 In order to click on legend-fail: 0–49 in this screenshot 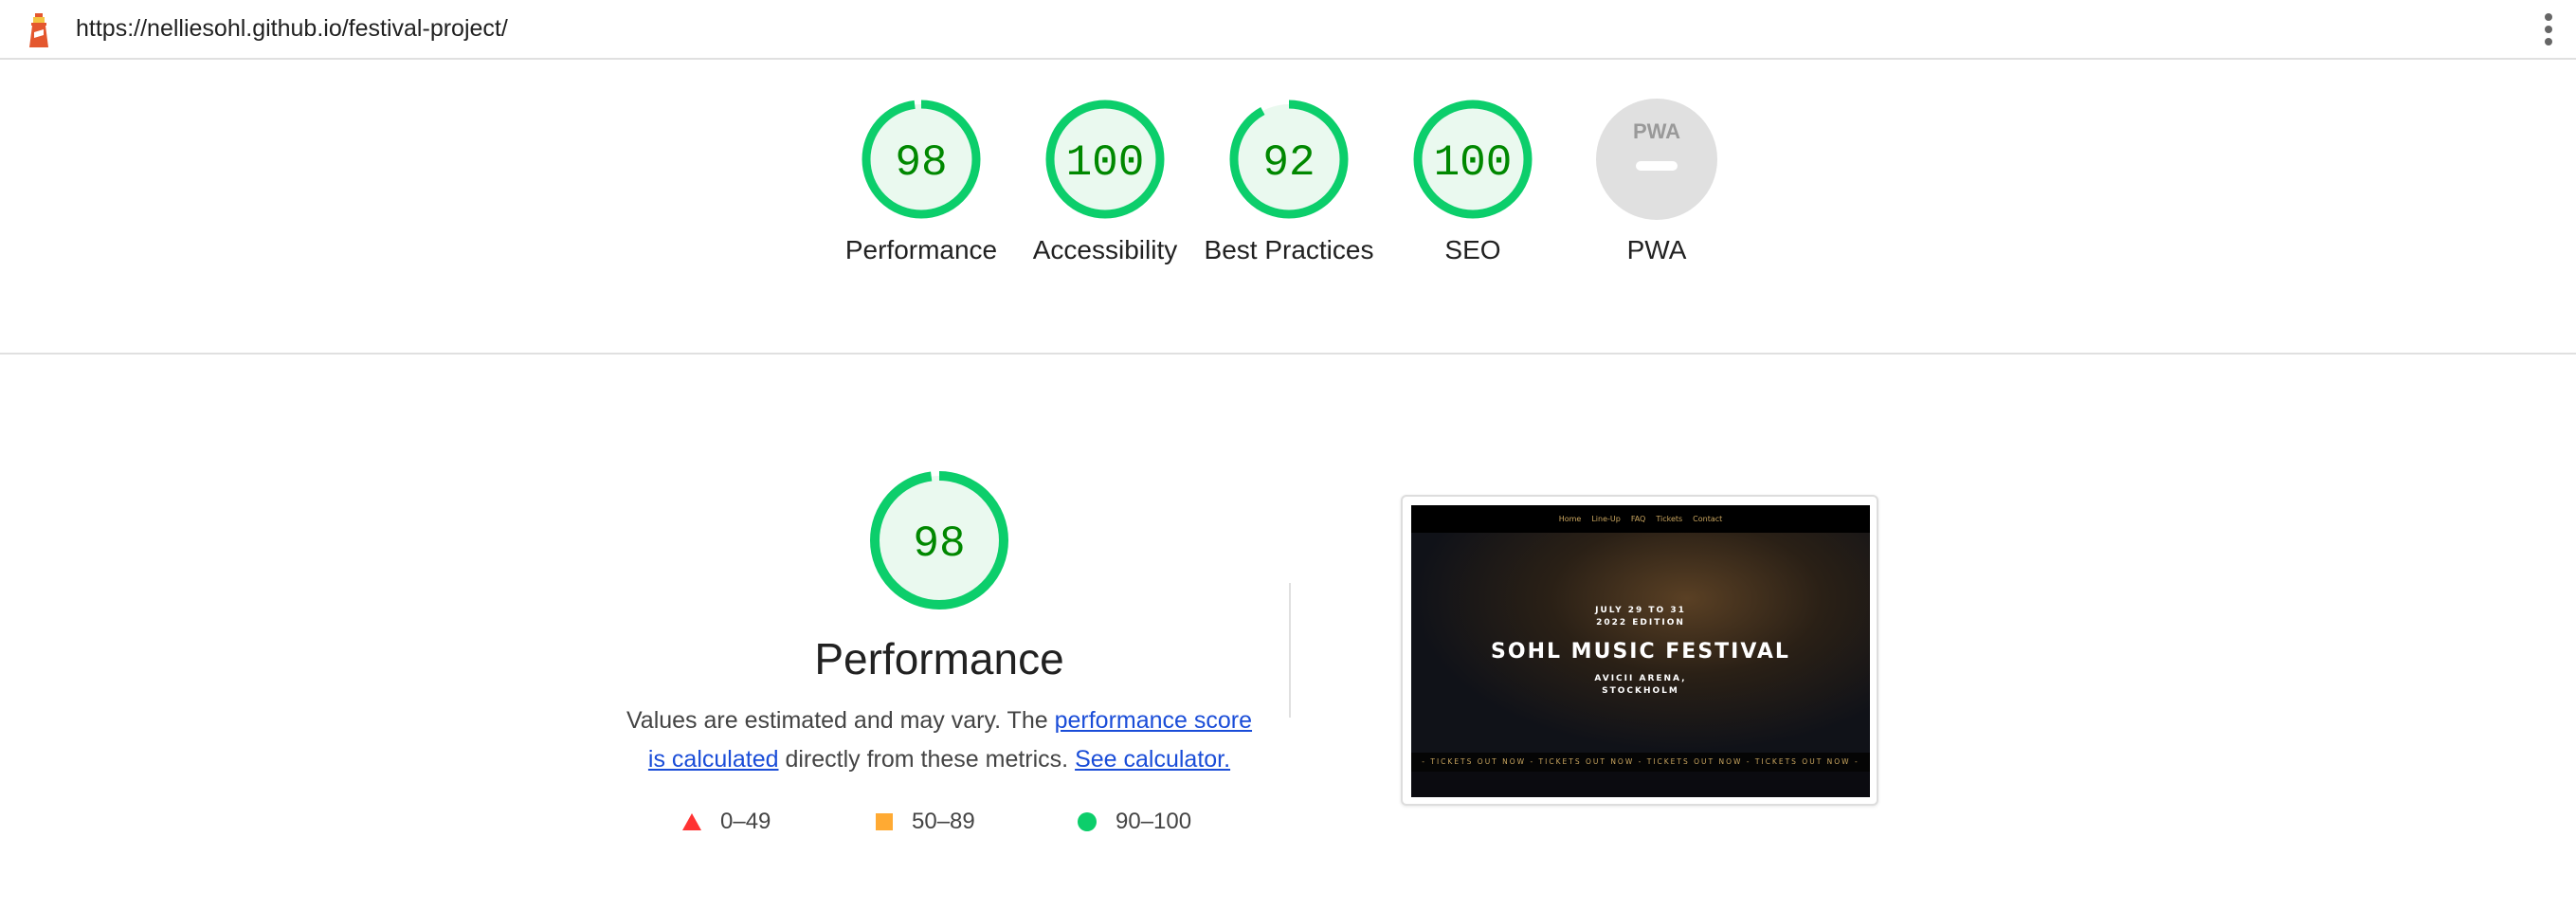, I will do `click(726, 822)`.